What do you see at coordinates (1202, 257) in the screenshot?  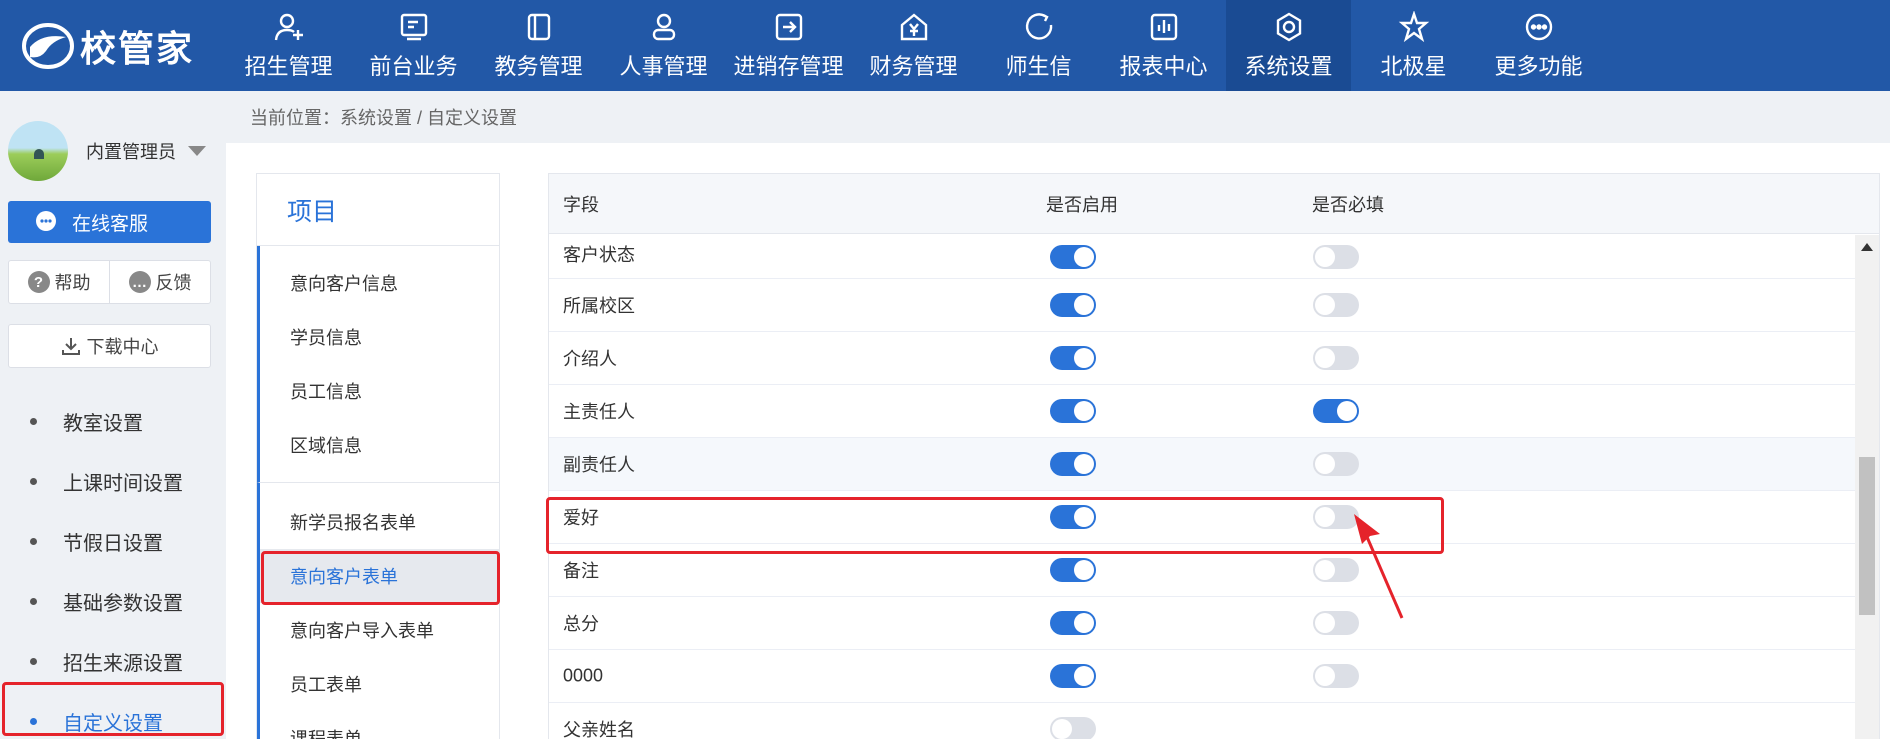 I see `table-row: 客户状态` at bounding box center [1202, 257].